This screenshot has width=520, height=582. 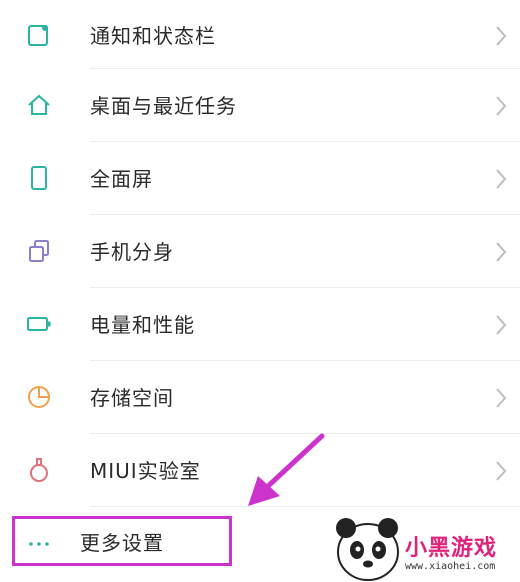 What do you see at coordinates (260, 252) in the screenshot?
I see `settings-item-dual-apps: 手机分身` at bounding box center [260, 252].